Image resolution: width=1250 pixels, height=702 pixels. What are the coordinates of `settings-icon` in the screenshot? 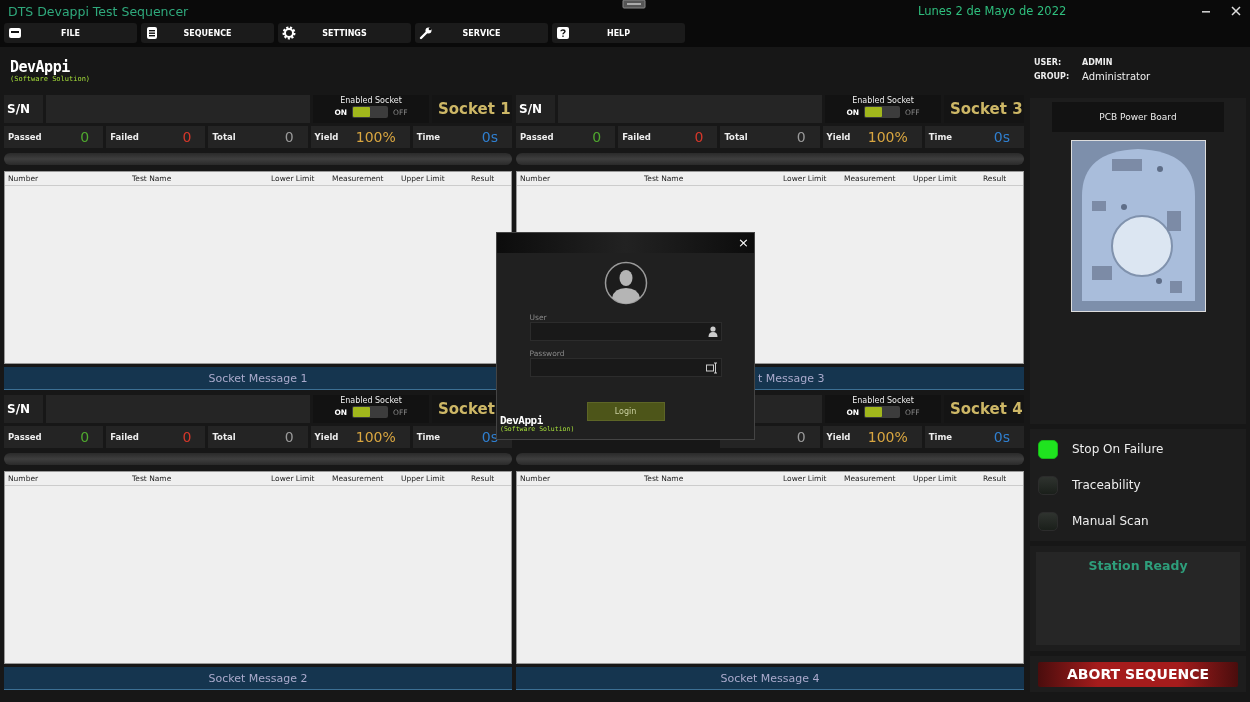 It's located at (289, 33).